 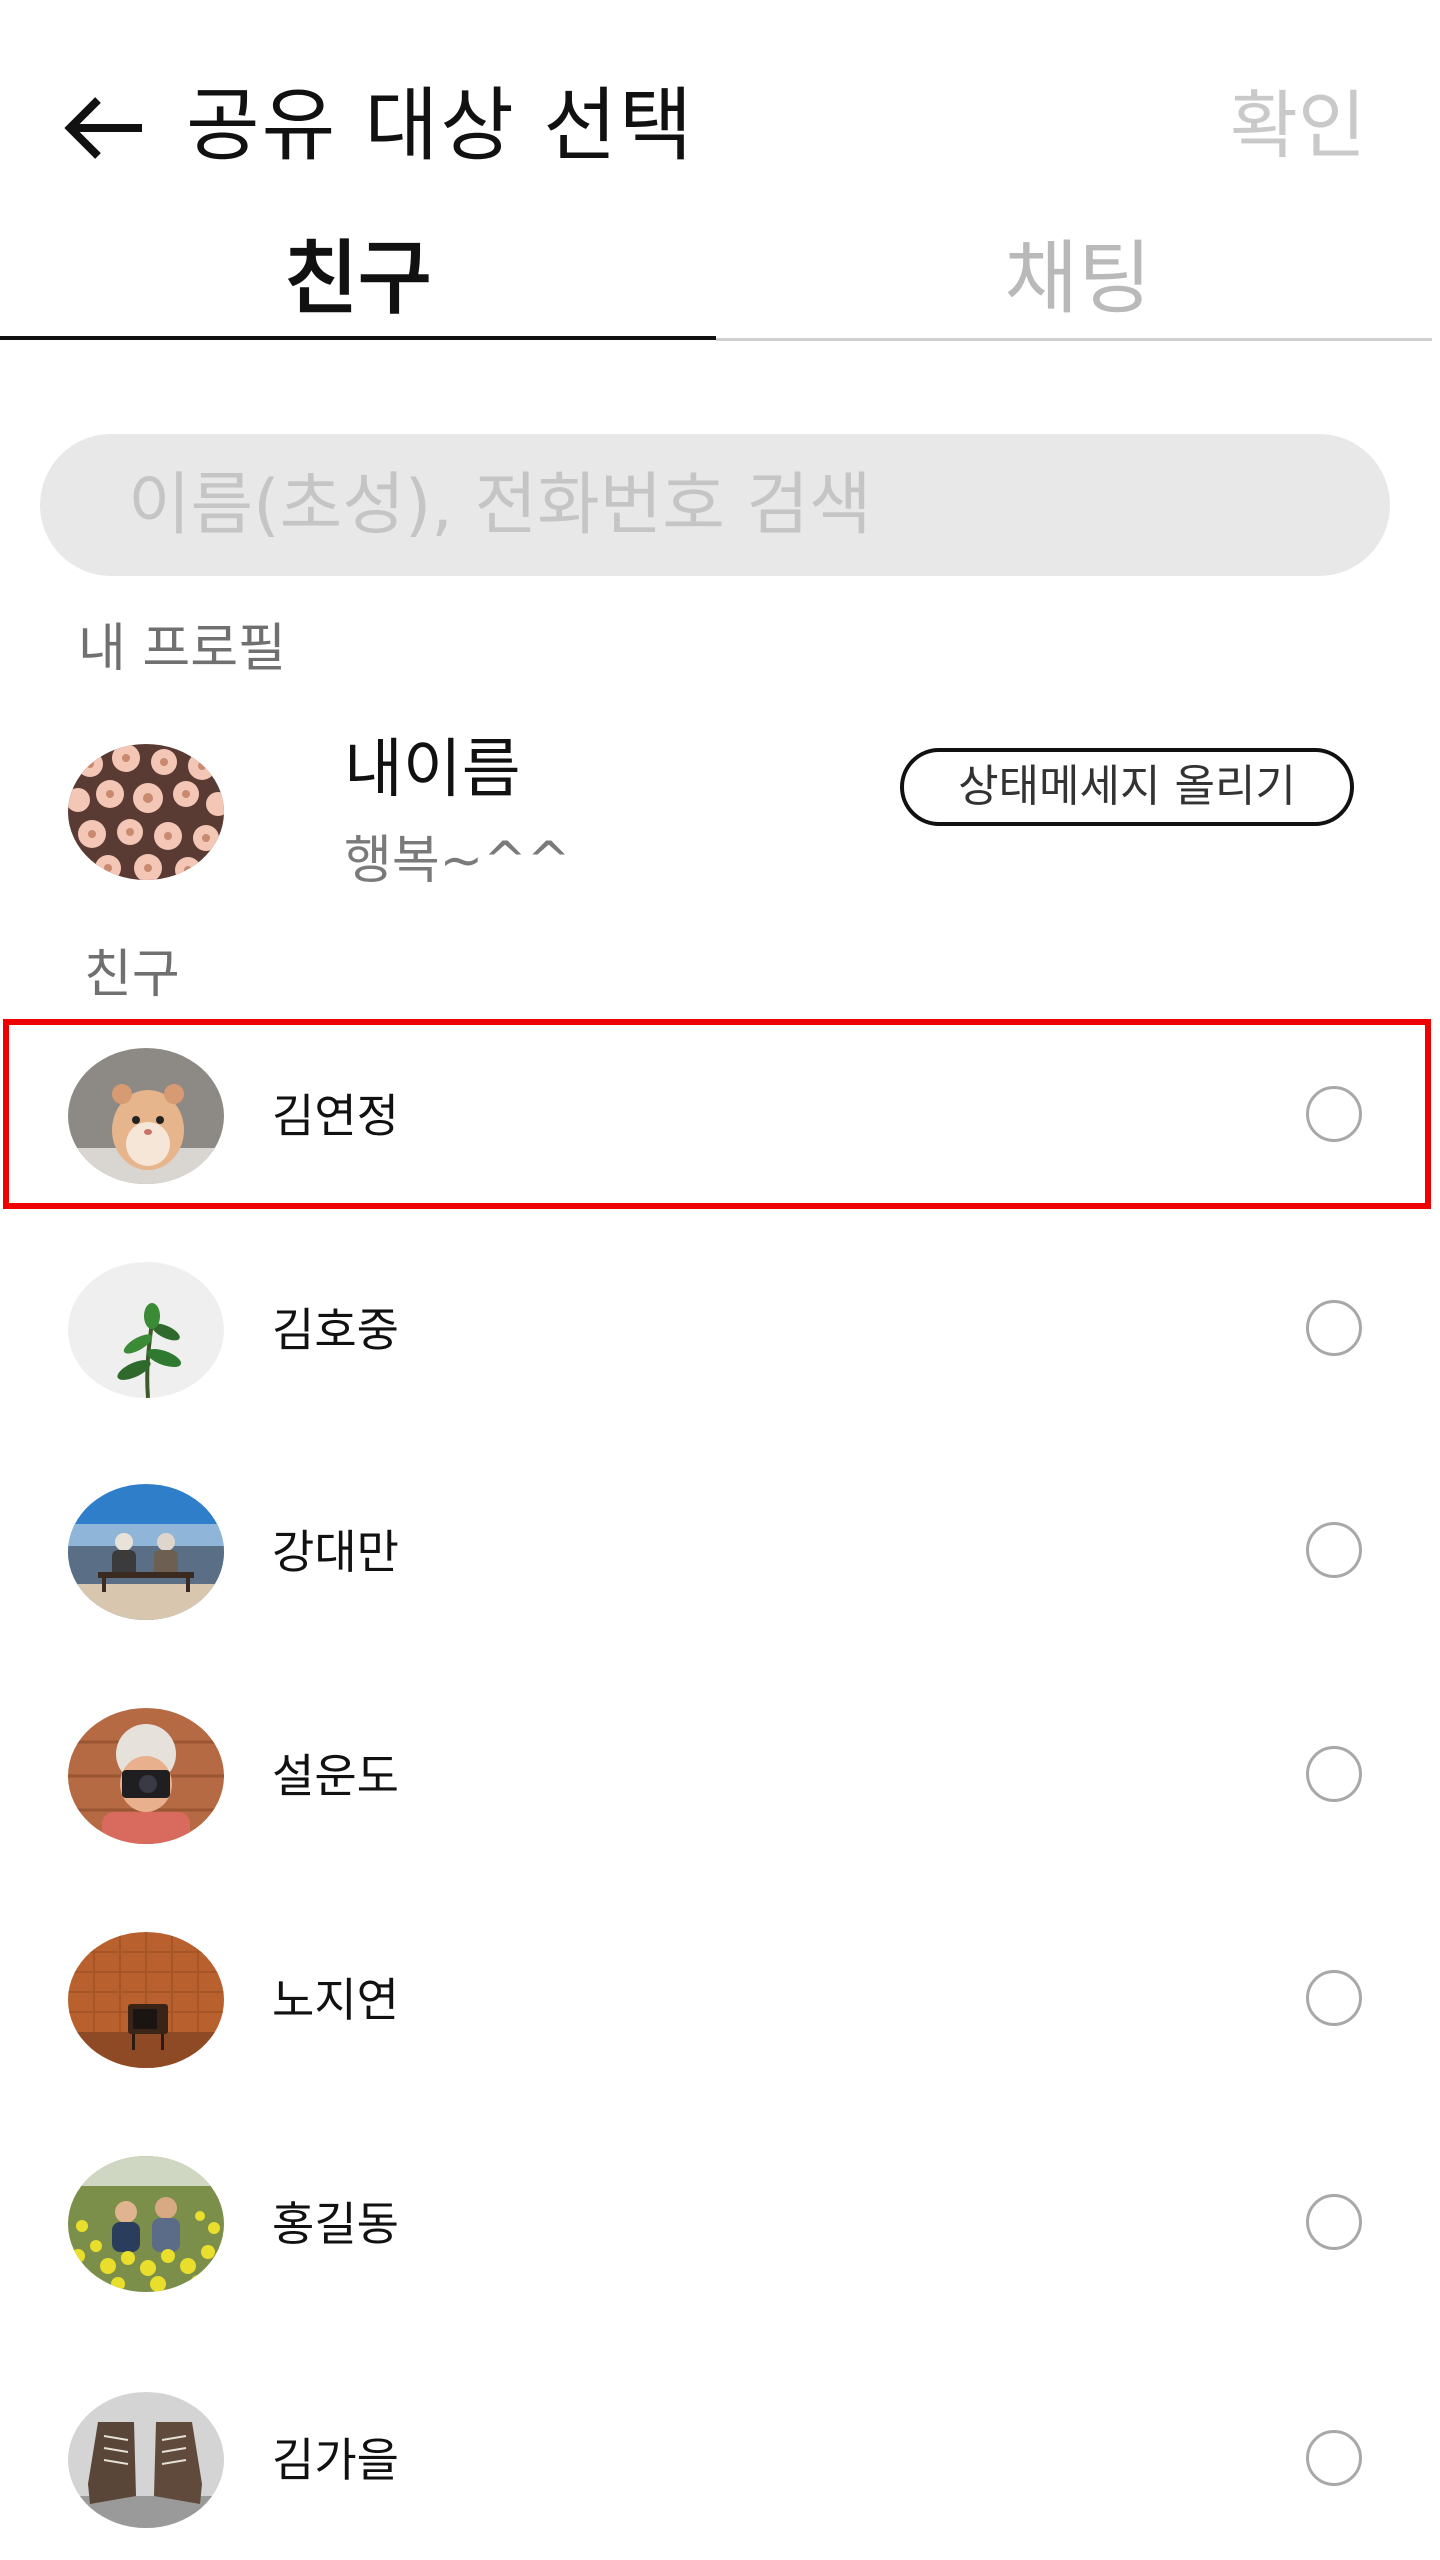 I want to click on back-button, so click(x=103, y=128).